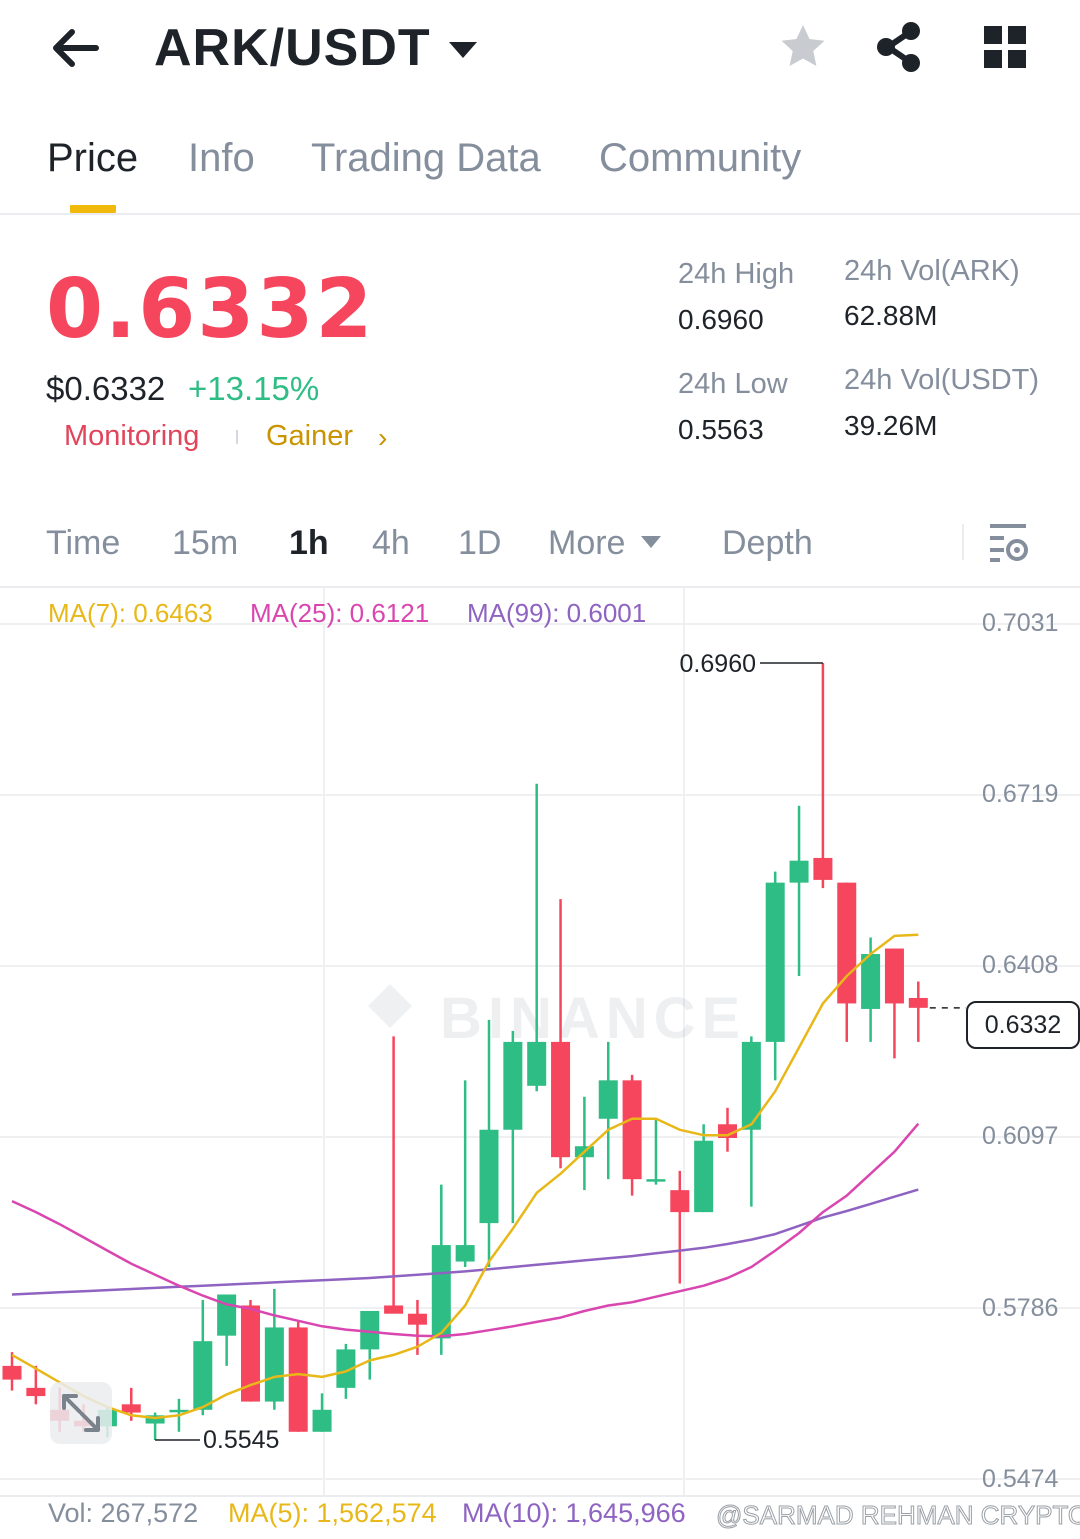  What do you see at coordinates (309, 543) in the screenshot?
I see `interval-1h: 1h` at bounding box center [309, 543].